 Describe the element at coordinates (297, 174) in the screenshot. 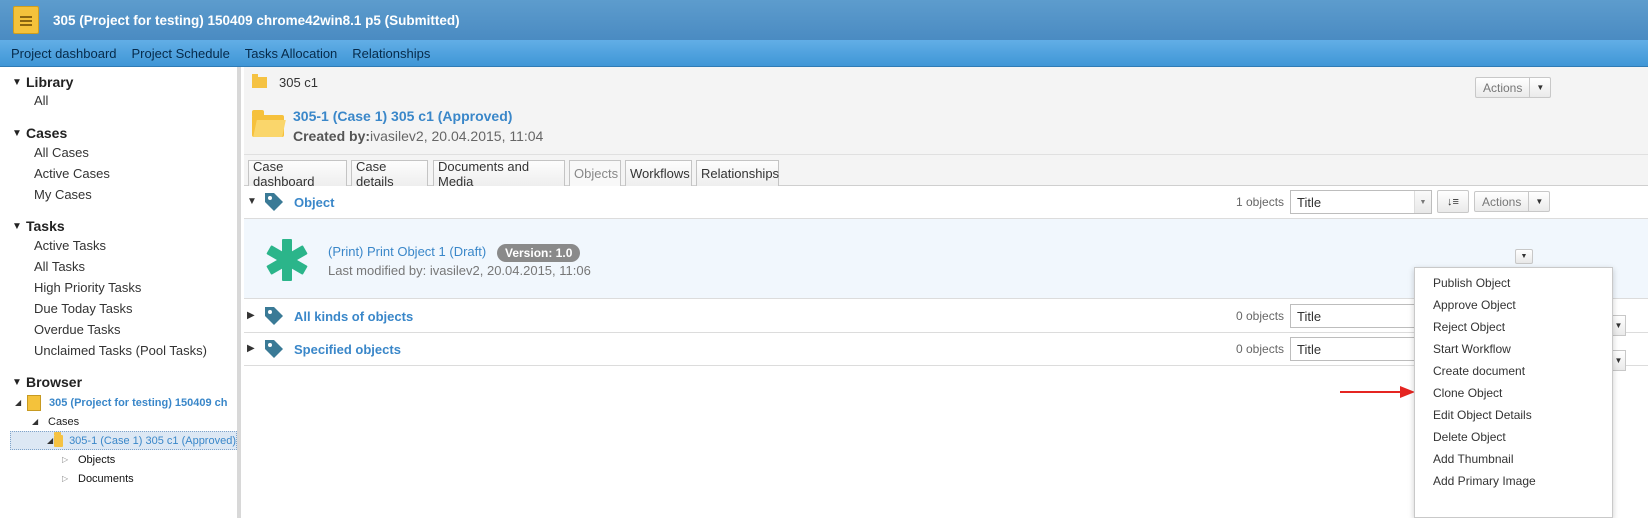

I see `tab-case-dashboard: Case dashboard` at that location.